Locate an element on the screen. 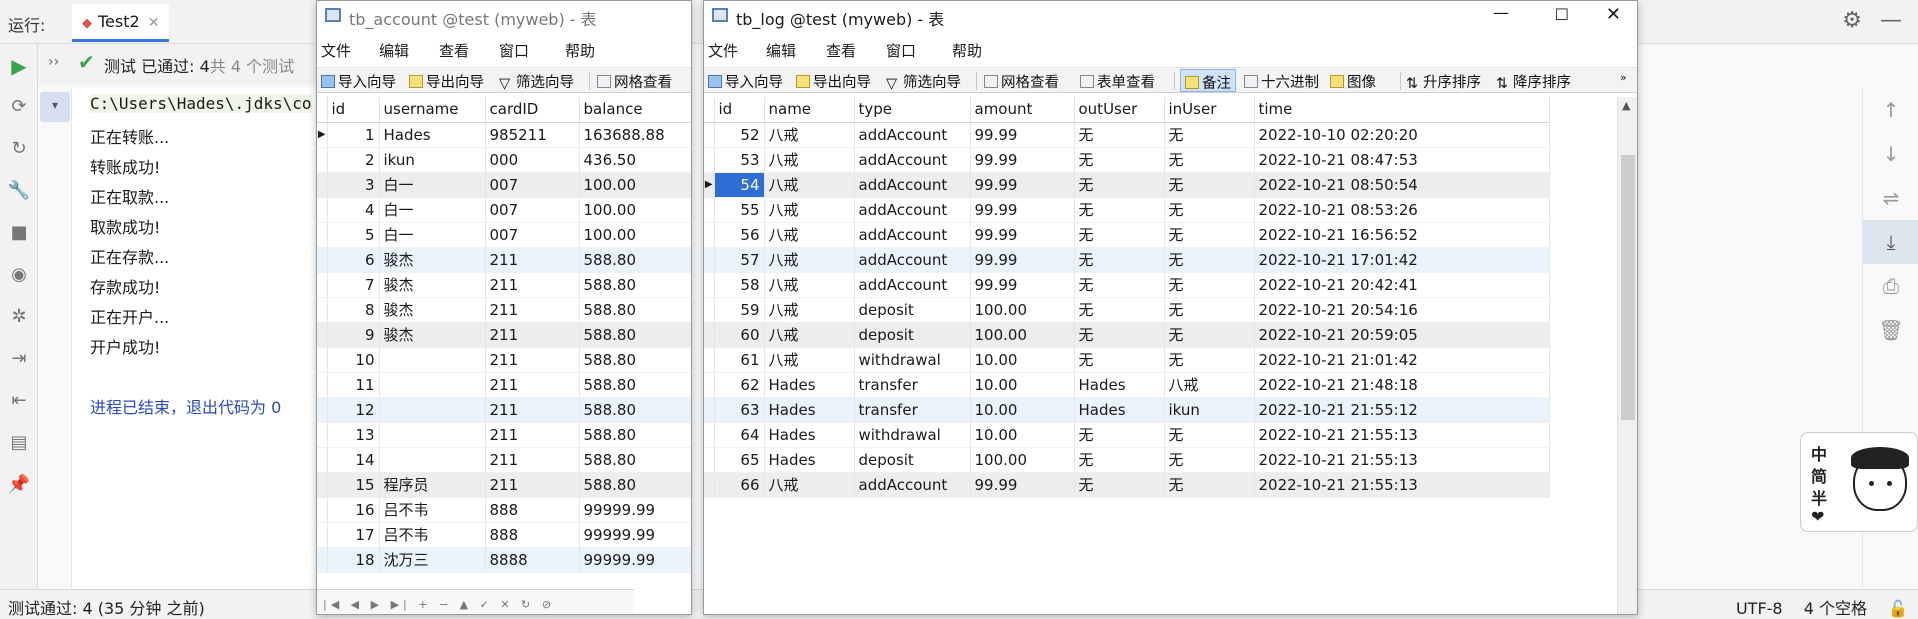 The width and height of the screenshot is (1918, 619). grid-cell: 2022-10-21 08:50:54 is located at coordinates (1402, 185).